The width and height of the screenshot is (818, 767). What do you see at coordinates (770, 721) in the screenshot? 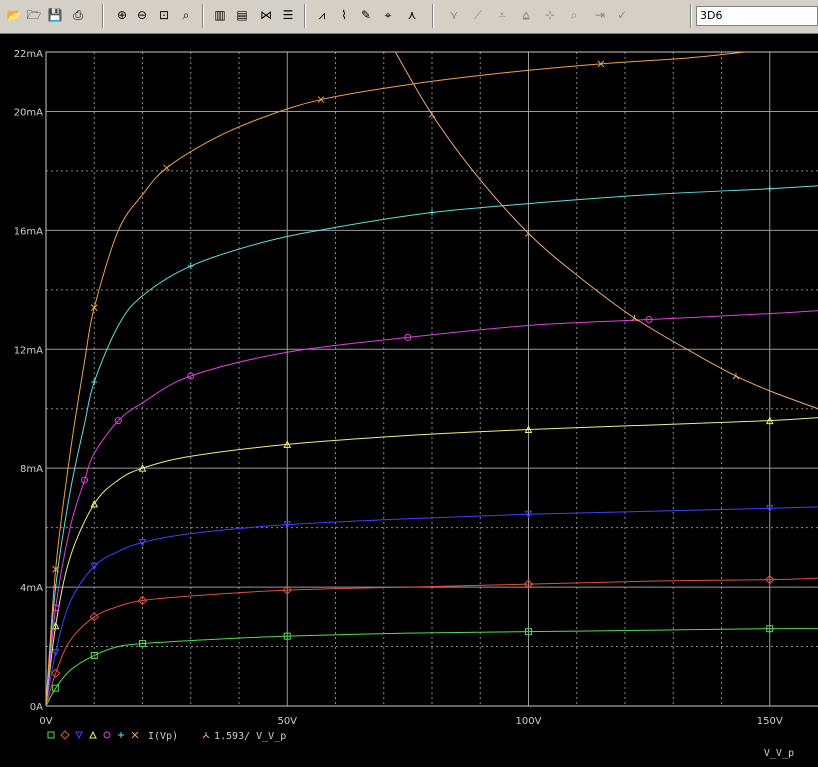
I see `x-tick-label: 150V` at bounding box center [770, 721].